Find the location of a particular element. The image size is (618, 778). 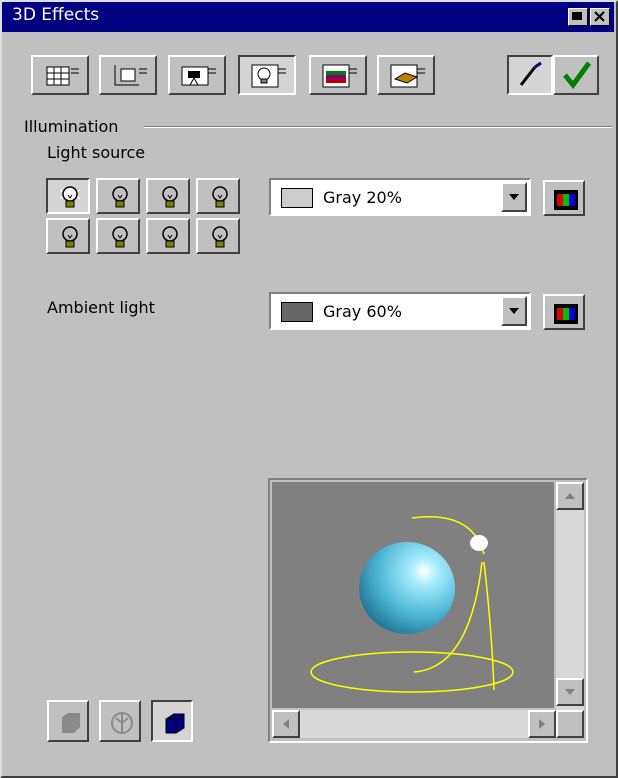

pipette-icon is located at coordinates (530, 73).